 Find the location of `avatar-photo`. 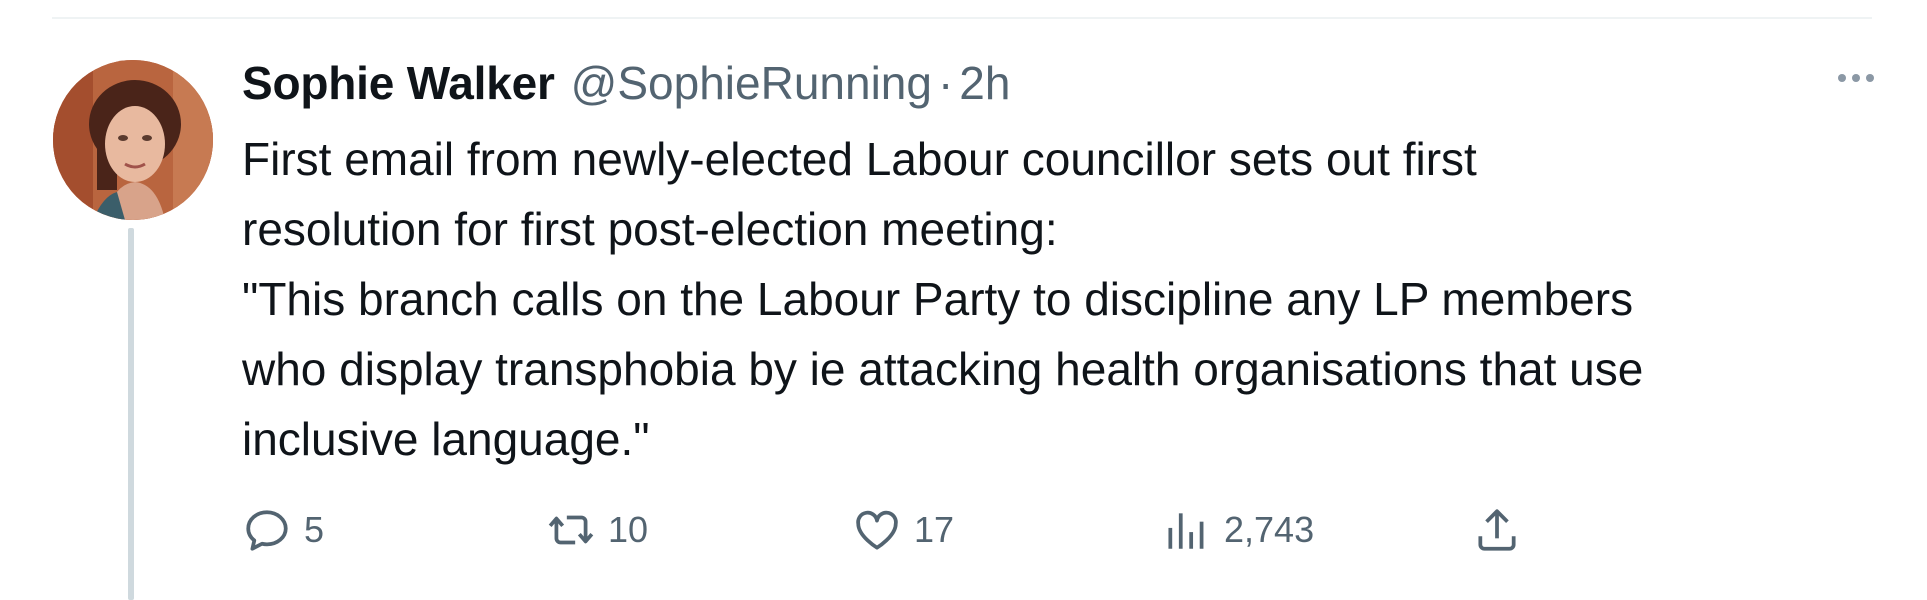

avatar-photo is located at coordinates (133, 140).